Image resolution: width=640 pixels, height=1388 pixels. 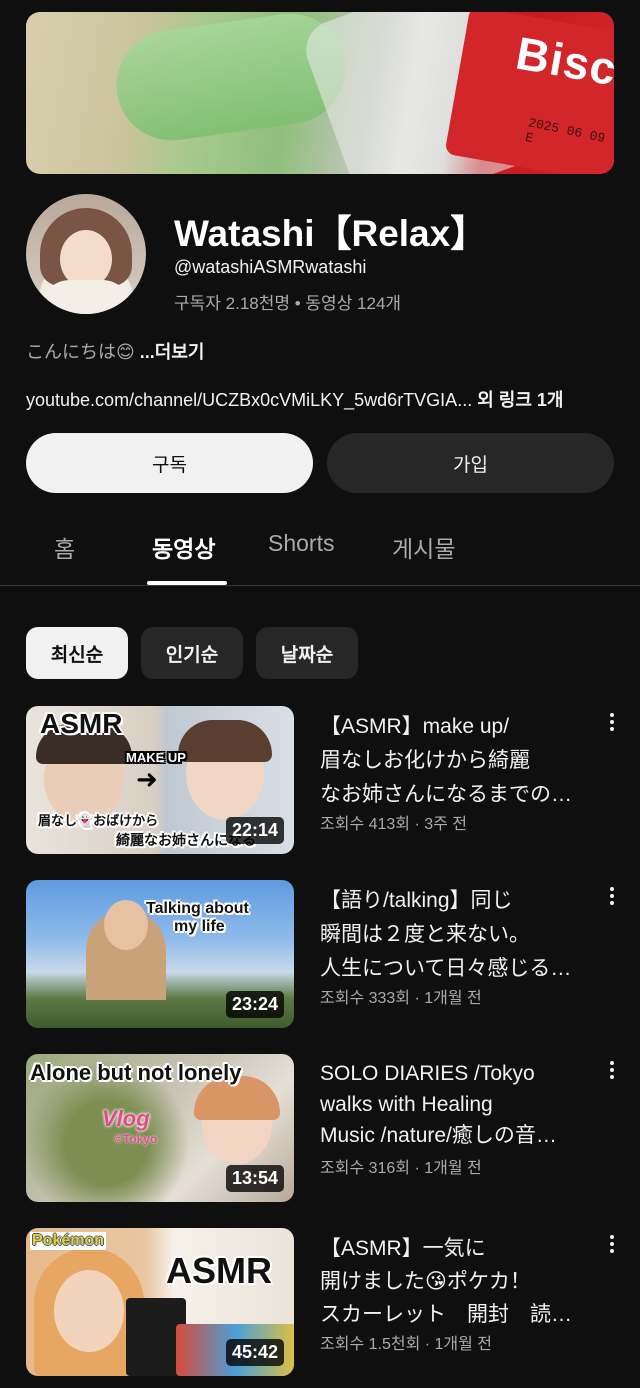 What do you see at coordinates (147, 779) in the screenshot?
I see `arrow-right-icon: ➜` at bounding box center [147, 779].